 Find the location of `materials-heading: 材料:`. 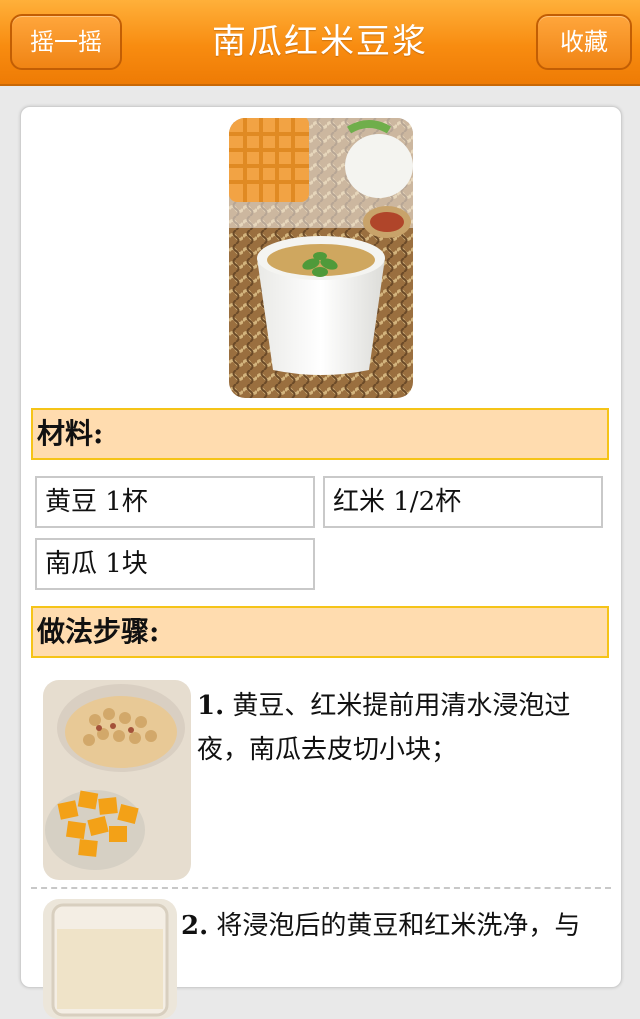

materials-heading: 材料: is located at coordinates (320, 434).